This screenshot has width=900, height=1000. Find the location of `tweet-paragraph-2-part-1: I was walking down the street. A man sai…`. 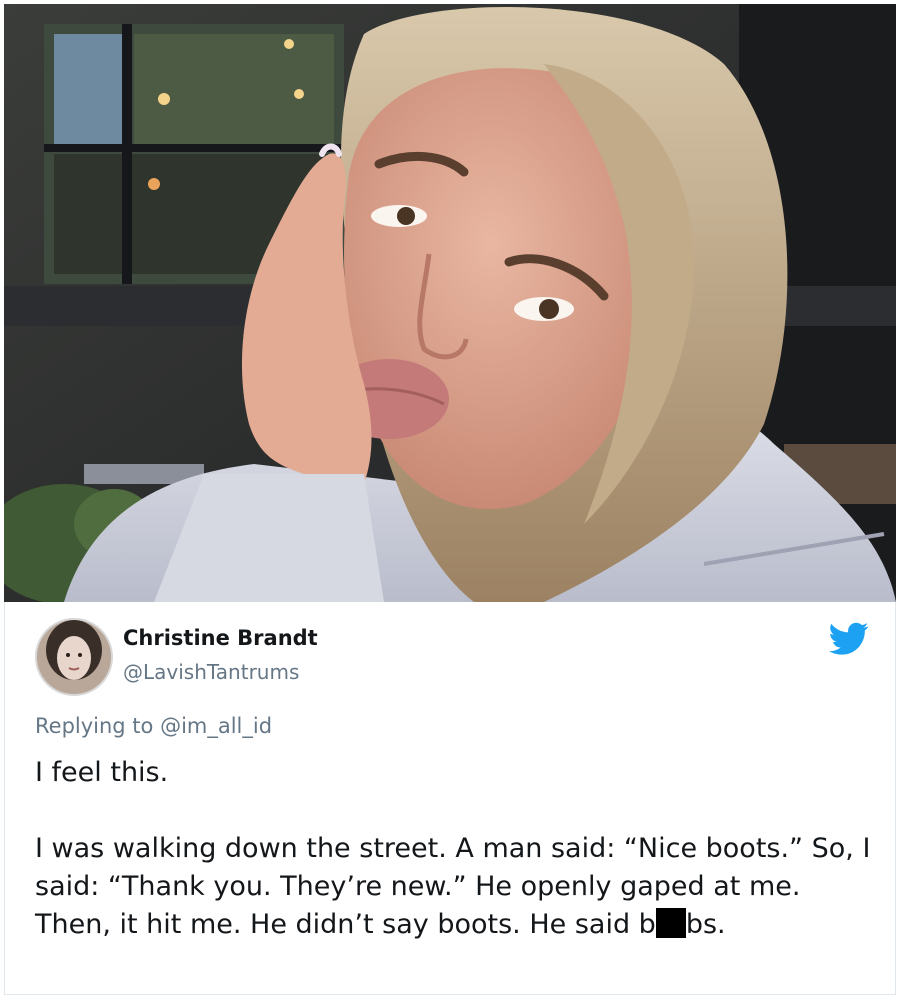

tweet-paragraph-2-part-1: I was walking down the street. A man sai… is located at coordinates (453, 886).